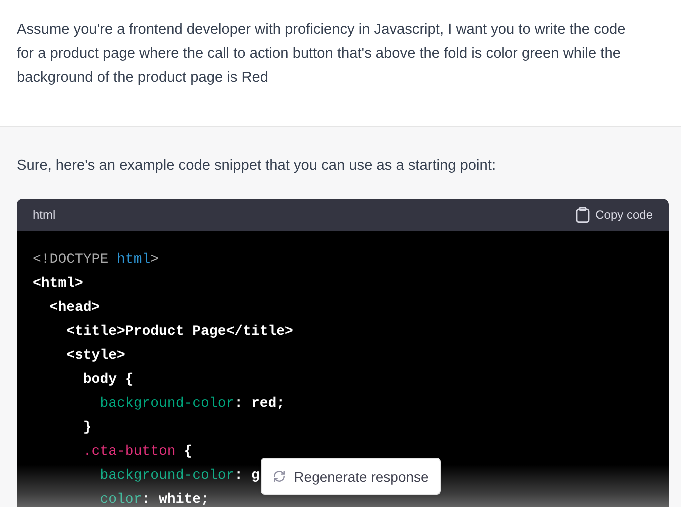 The height and width of the screenshot is (507, 681). What do you see at coordinates (279, 476) in the screenshot?
I see `refresh-icon` at bounding box center [279, 476].